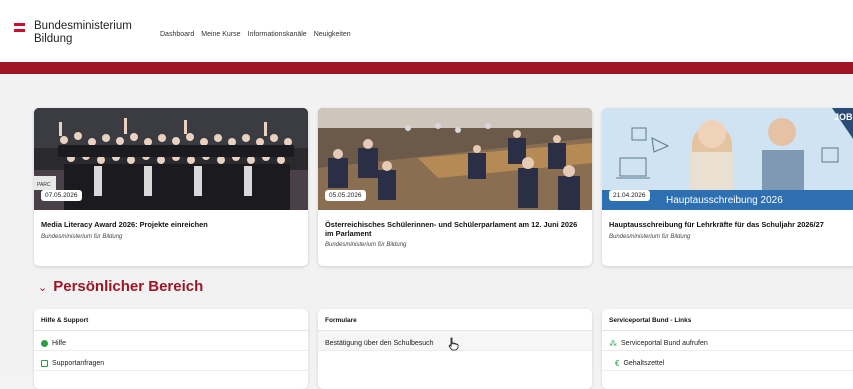  I want to click on panel-title: Serviceportal Bund - Links, so click(727, 320).